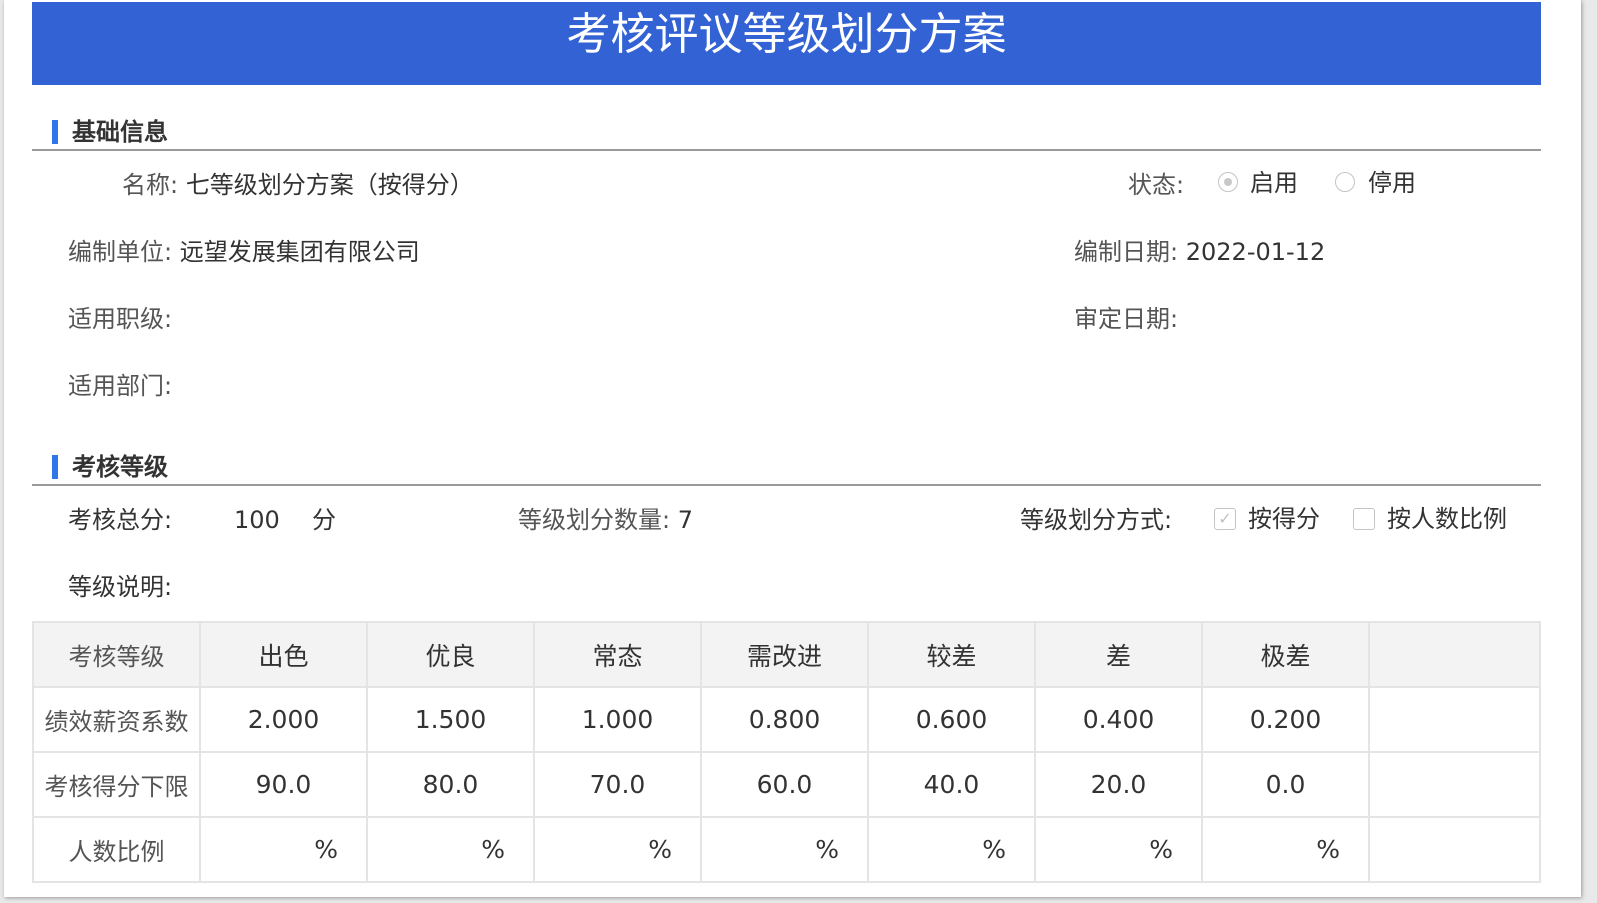  I want to click on date-label: 编制日期:, so click(1126, 252).